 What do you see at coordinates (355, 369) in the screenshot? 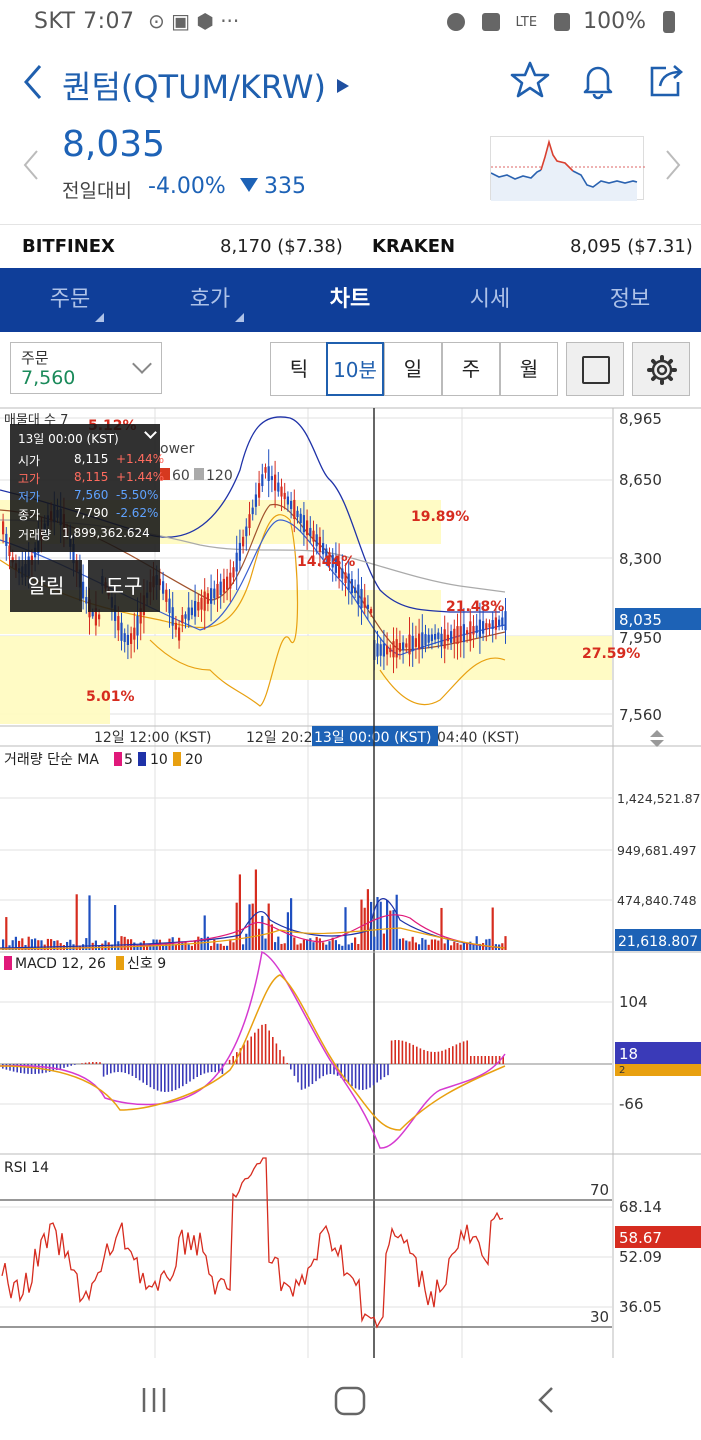
I see `period-10min: 10분` at bounding box center [355, 369].